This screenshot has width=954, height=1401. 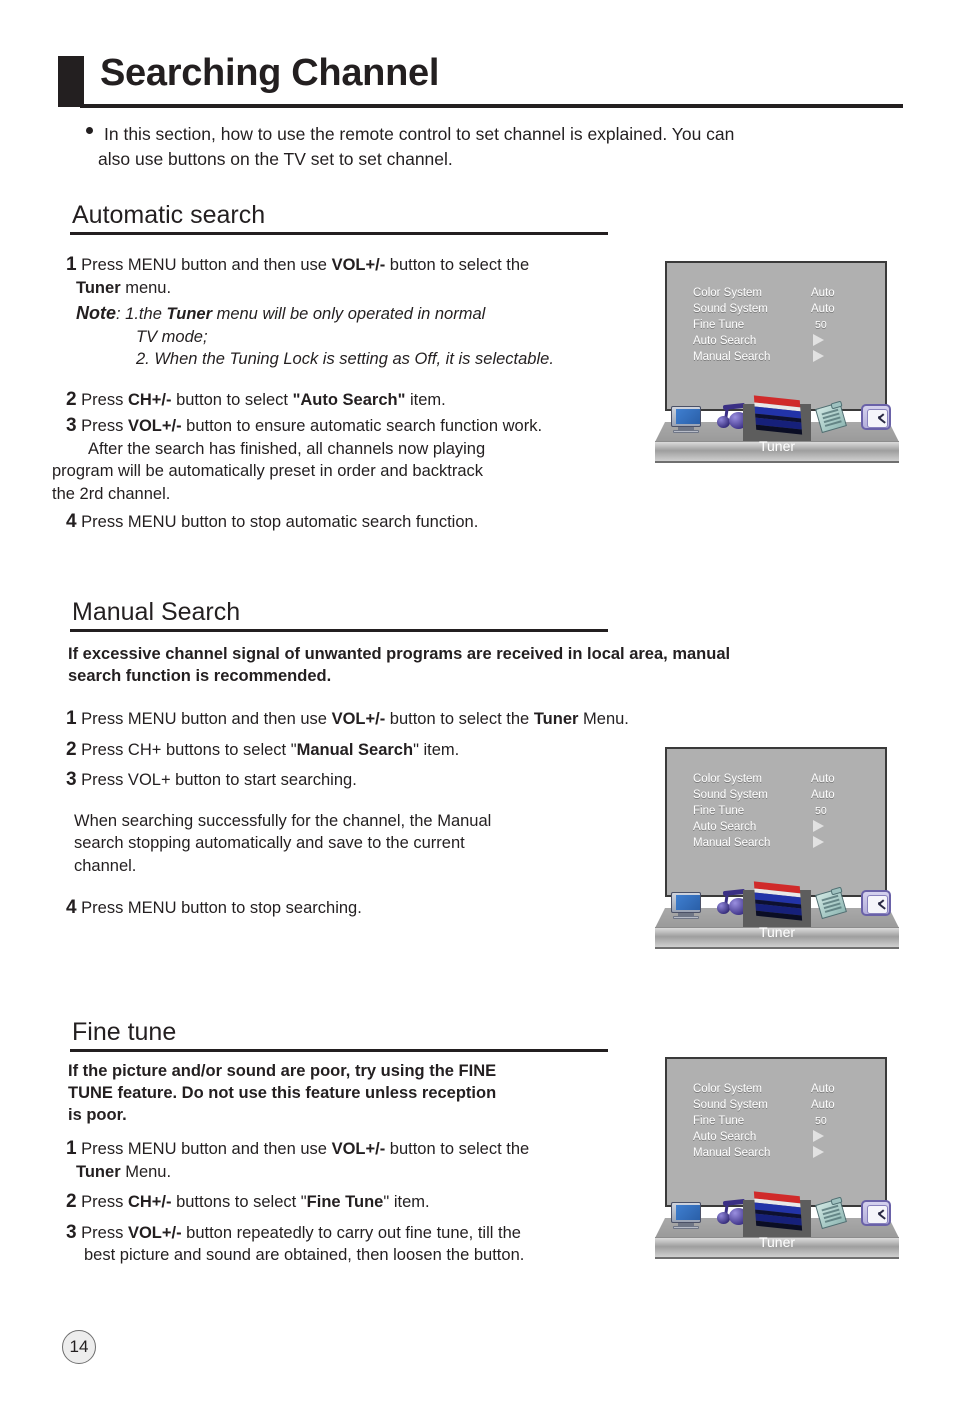 I want to click on section-rule-fine-tune, so click(x=339, y=1050).